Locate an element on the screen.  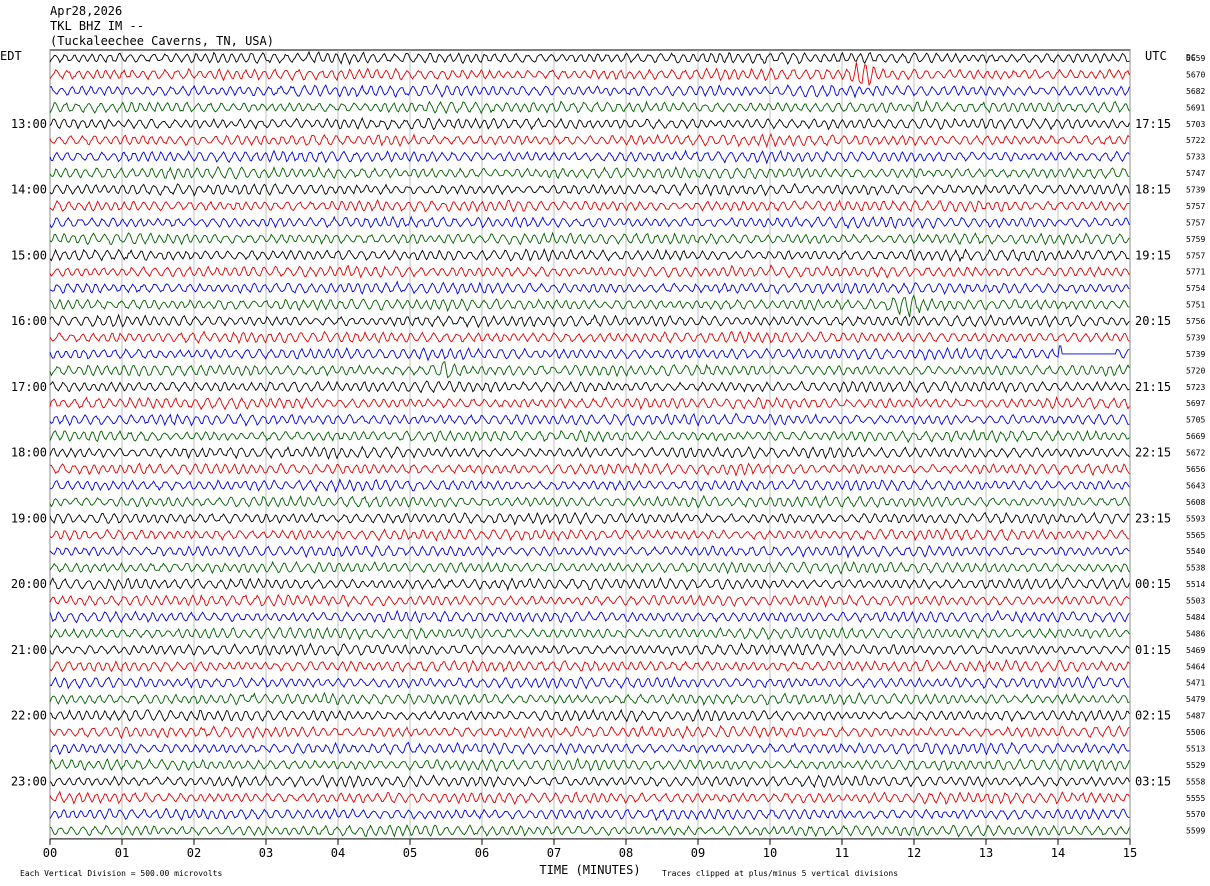
edt-hour-label: 23:00 is located at coordinates (29, 781).